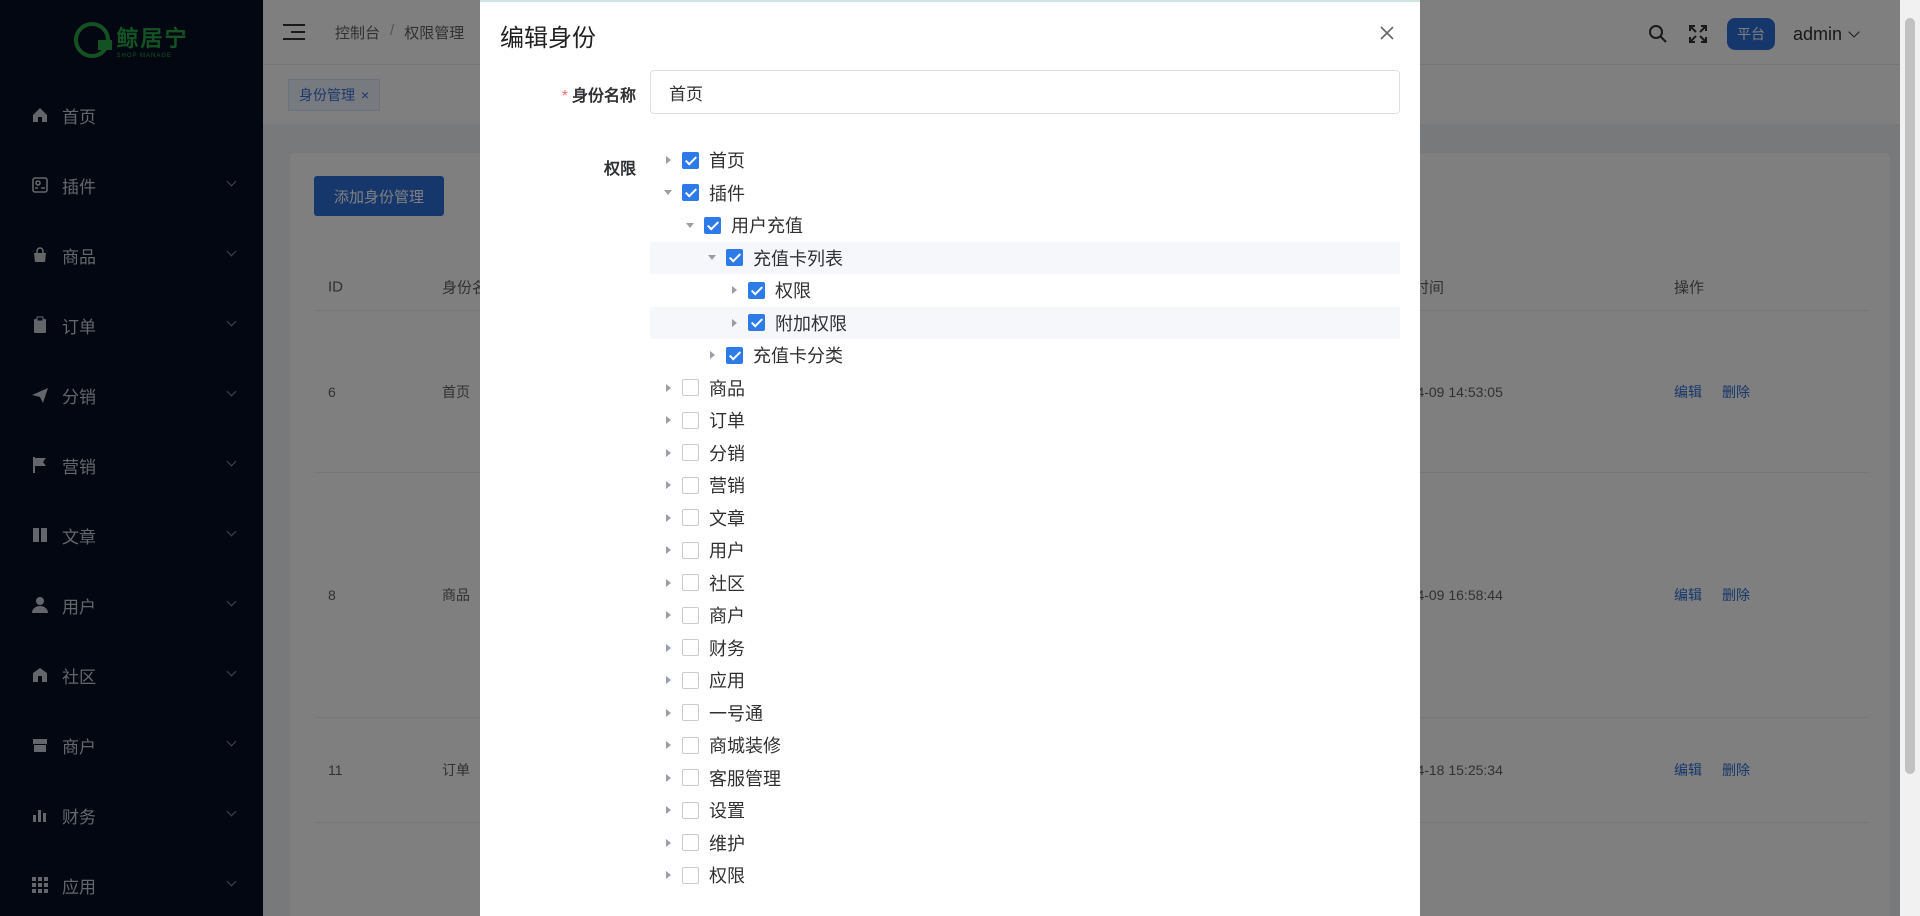 This screenshot has height=916, width=1920. What do you see at coordinates (548, 38) in the screenshot?
I see `dialog-title: 编辑身份` at bounding box center [548, 38].